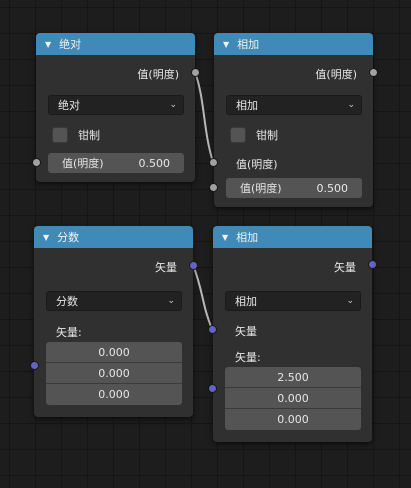  I want to click on input1-label: 值(明度), so click(257, 164).